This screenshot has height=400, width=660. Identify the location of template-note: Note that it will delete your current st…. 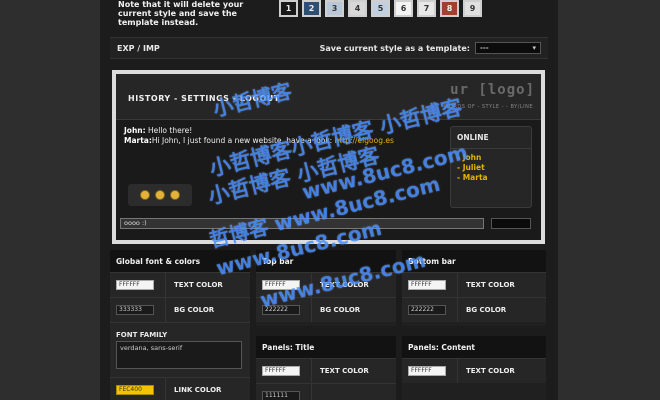
(181, 13).